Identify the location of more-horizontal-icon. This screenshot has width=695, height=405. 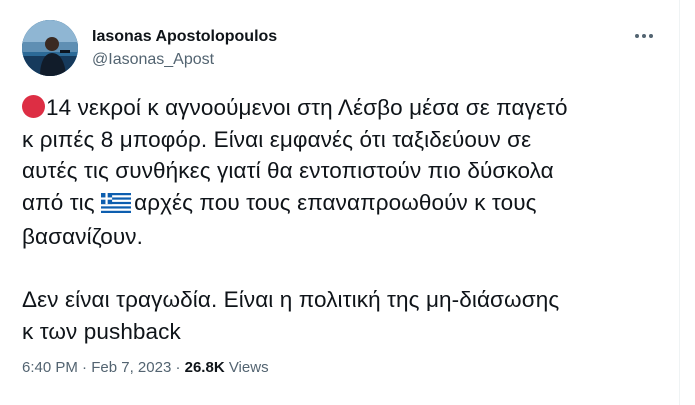
(644, 36).